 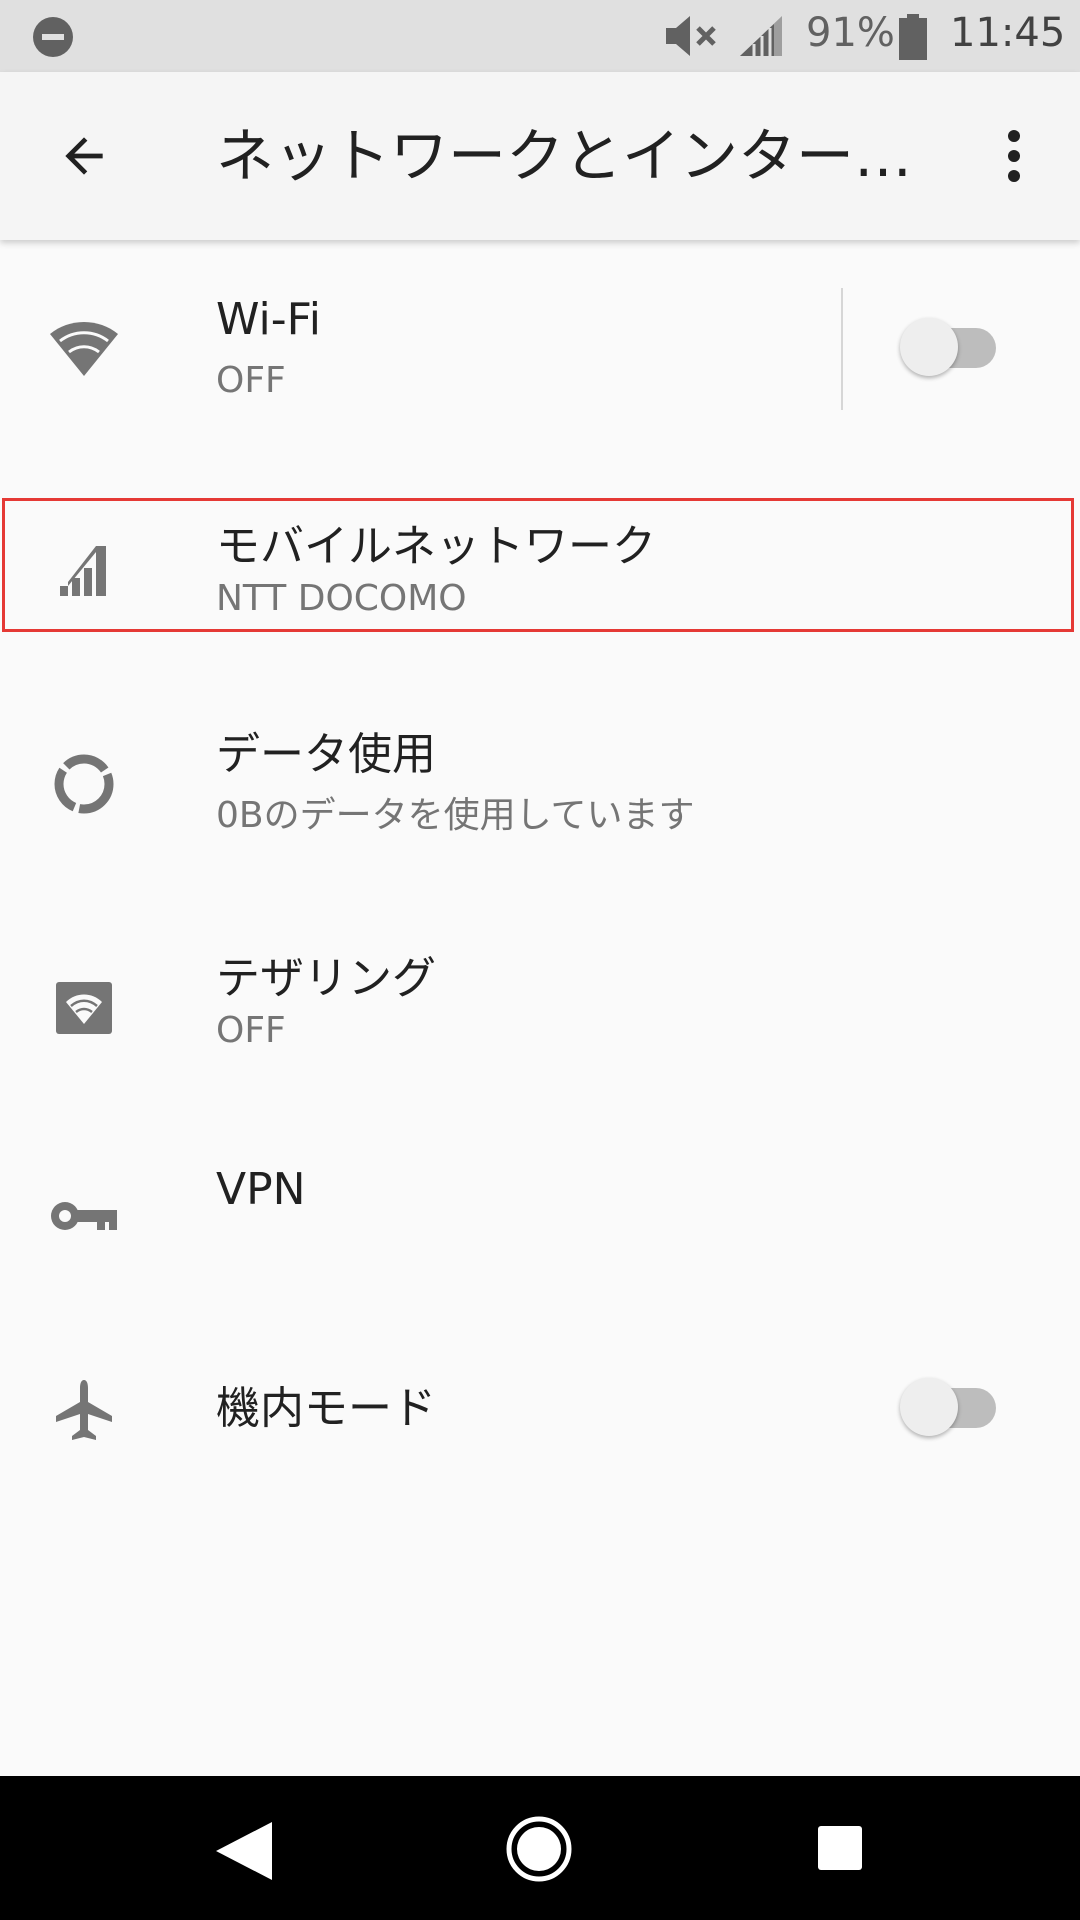 What do you see at coordinates (913, 37) in the screenshot?
I see `battery-icon` at bounding box center [913, 37].